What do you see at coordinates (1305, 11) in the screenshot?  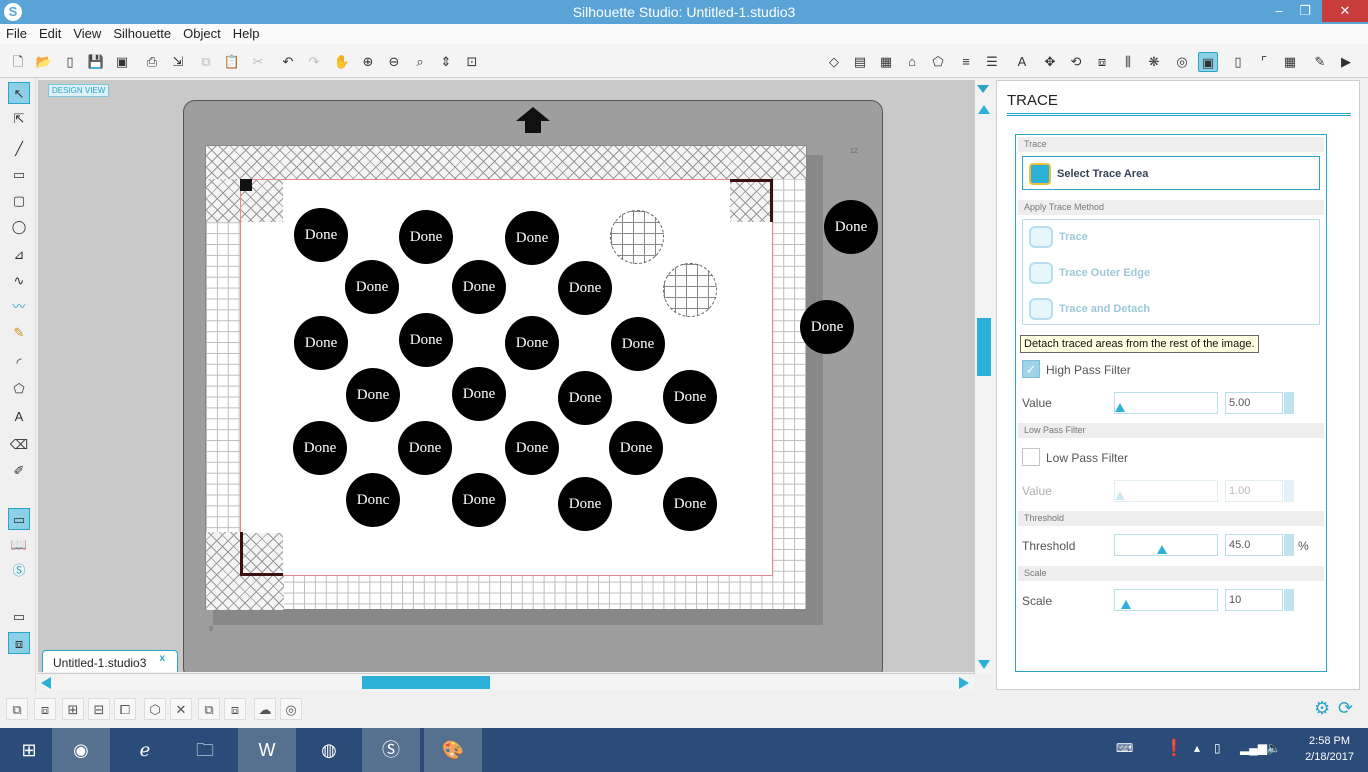 I see `restore-button: ❐` at bounding box center [1305, 11].